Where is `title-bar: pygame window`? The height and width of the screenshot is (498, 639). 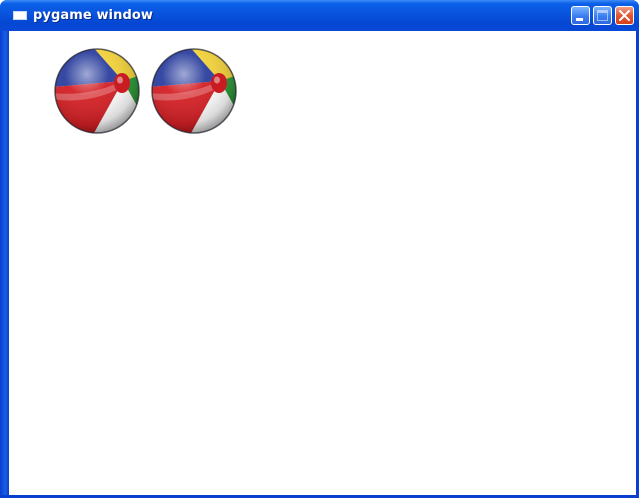
title-bar: pygame window is located at coordinates (319, 15).